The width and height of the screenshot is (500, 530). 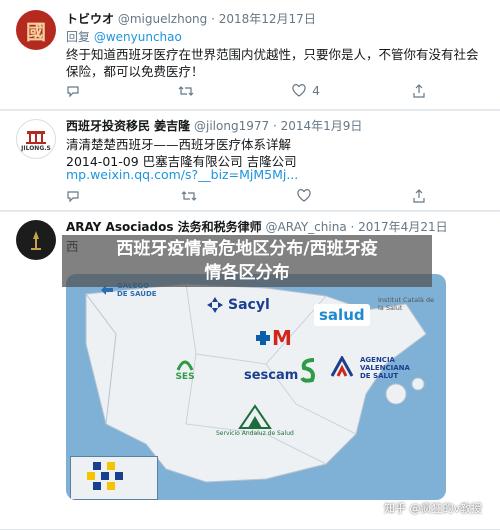 What do you see at coordinates (90, 19) in the screenshot?
I see `author-name: トビウオ` at bounding box center [90, 19].